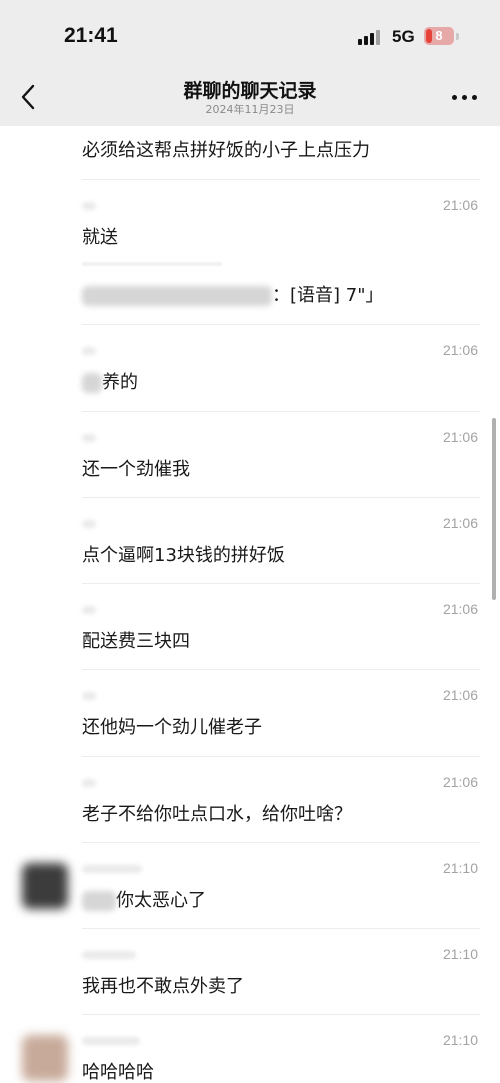 This screenshot has height=1083, width=500. What do you see at coordinates (250, 109) in the screenshot?
I see `page-subtitle-date: 2024年11月23日` at bounding box center [250, 109].